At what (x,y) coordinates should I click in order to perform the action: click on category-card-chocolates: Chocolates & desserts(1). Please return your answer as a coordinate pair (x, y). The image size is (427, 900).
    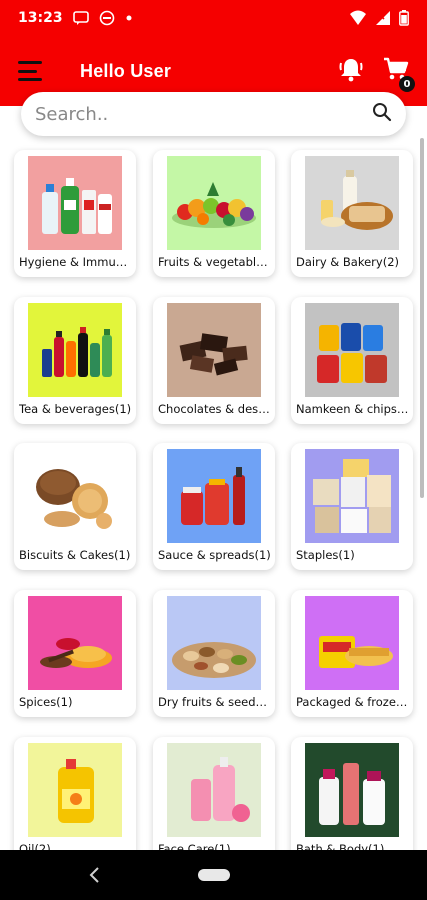
    Looking at the image, I should click on (214, 360).